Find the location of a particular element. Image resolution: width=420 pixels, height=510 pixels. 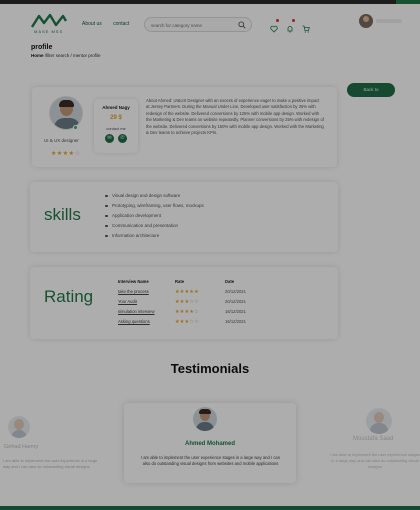

contact-label: contact me is located at coordinates (116, 128).